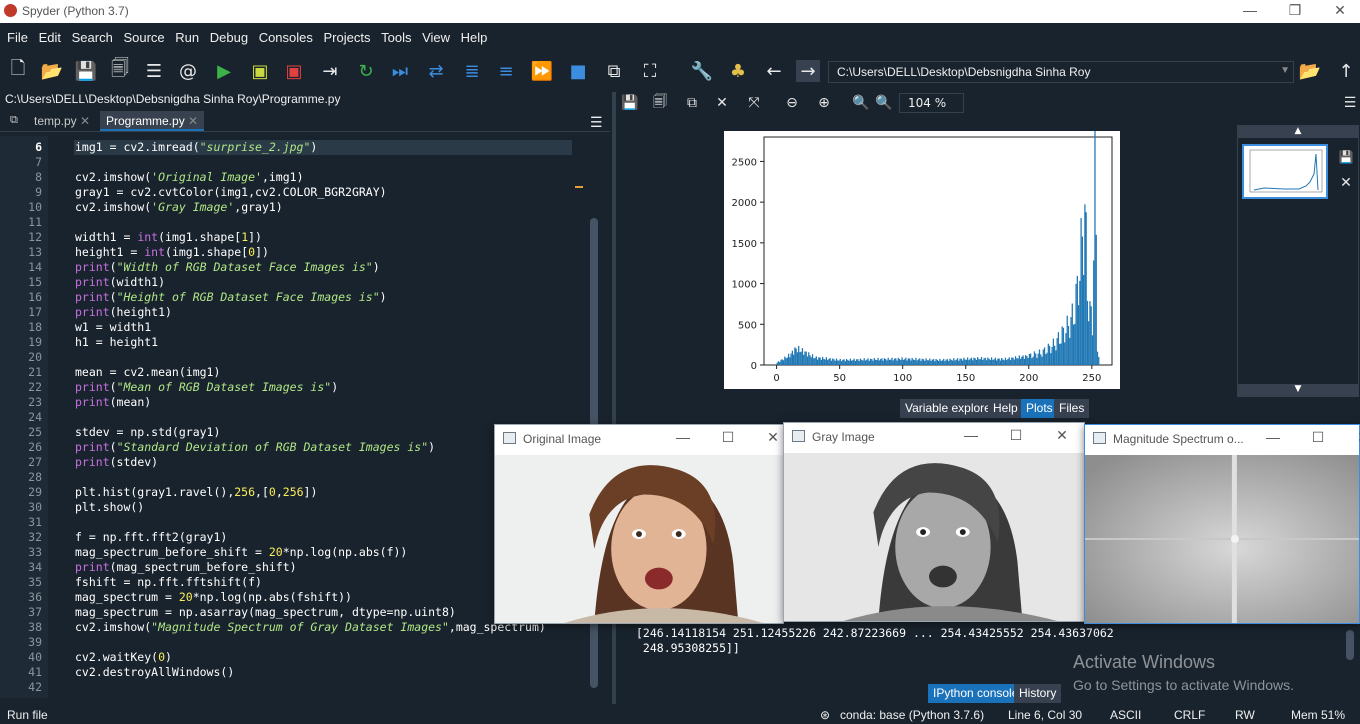 The image size is (1360, 724). Describe the element at coordinates (294, 71) in the screenshot. I see `run-cell-advance-icon: ▣` at that location.